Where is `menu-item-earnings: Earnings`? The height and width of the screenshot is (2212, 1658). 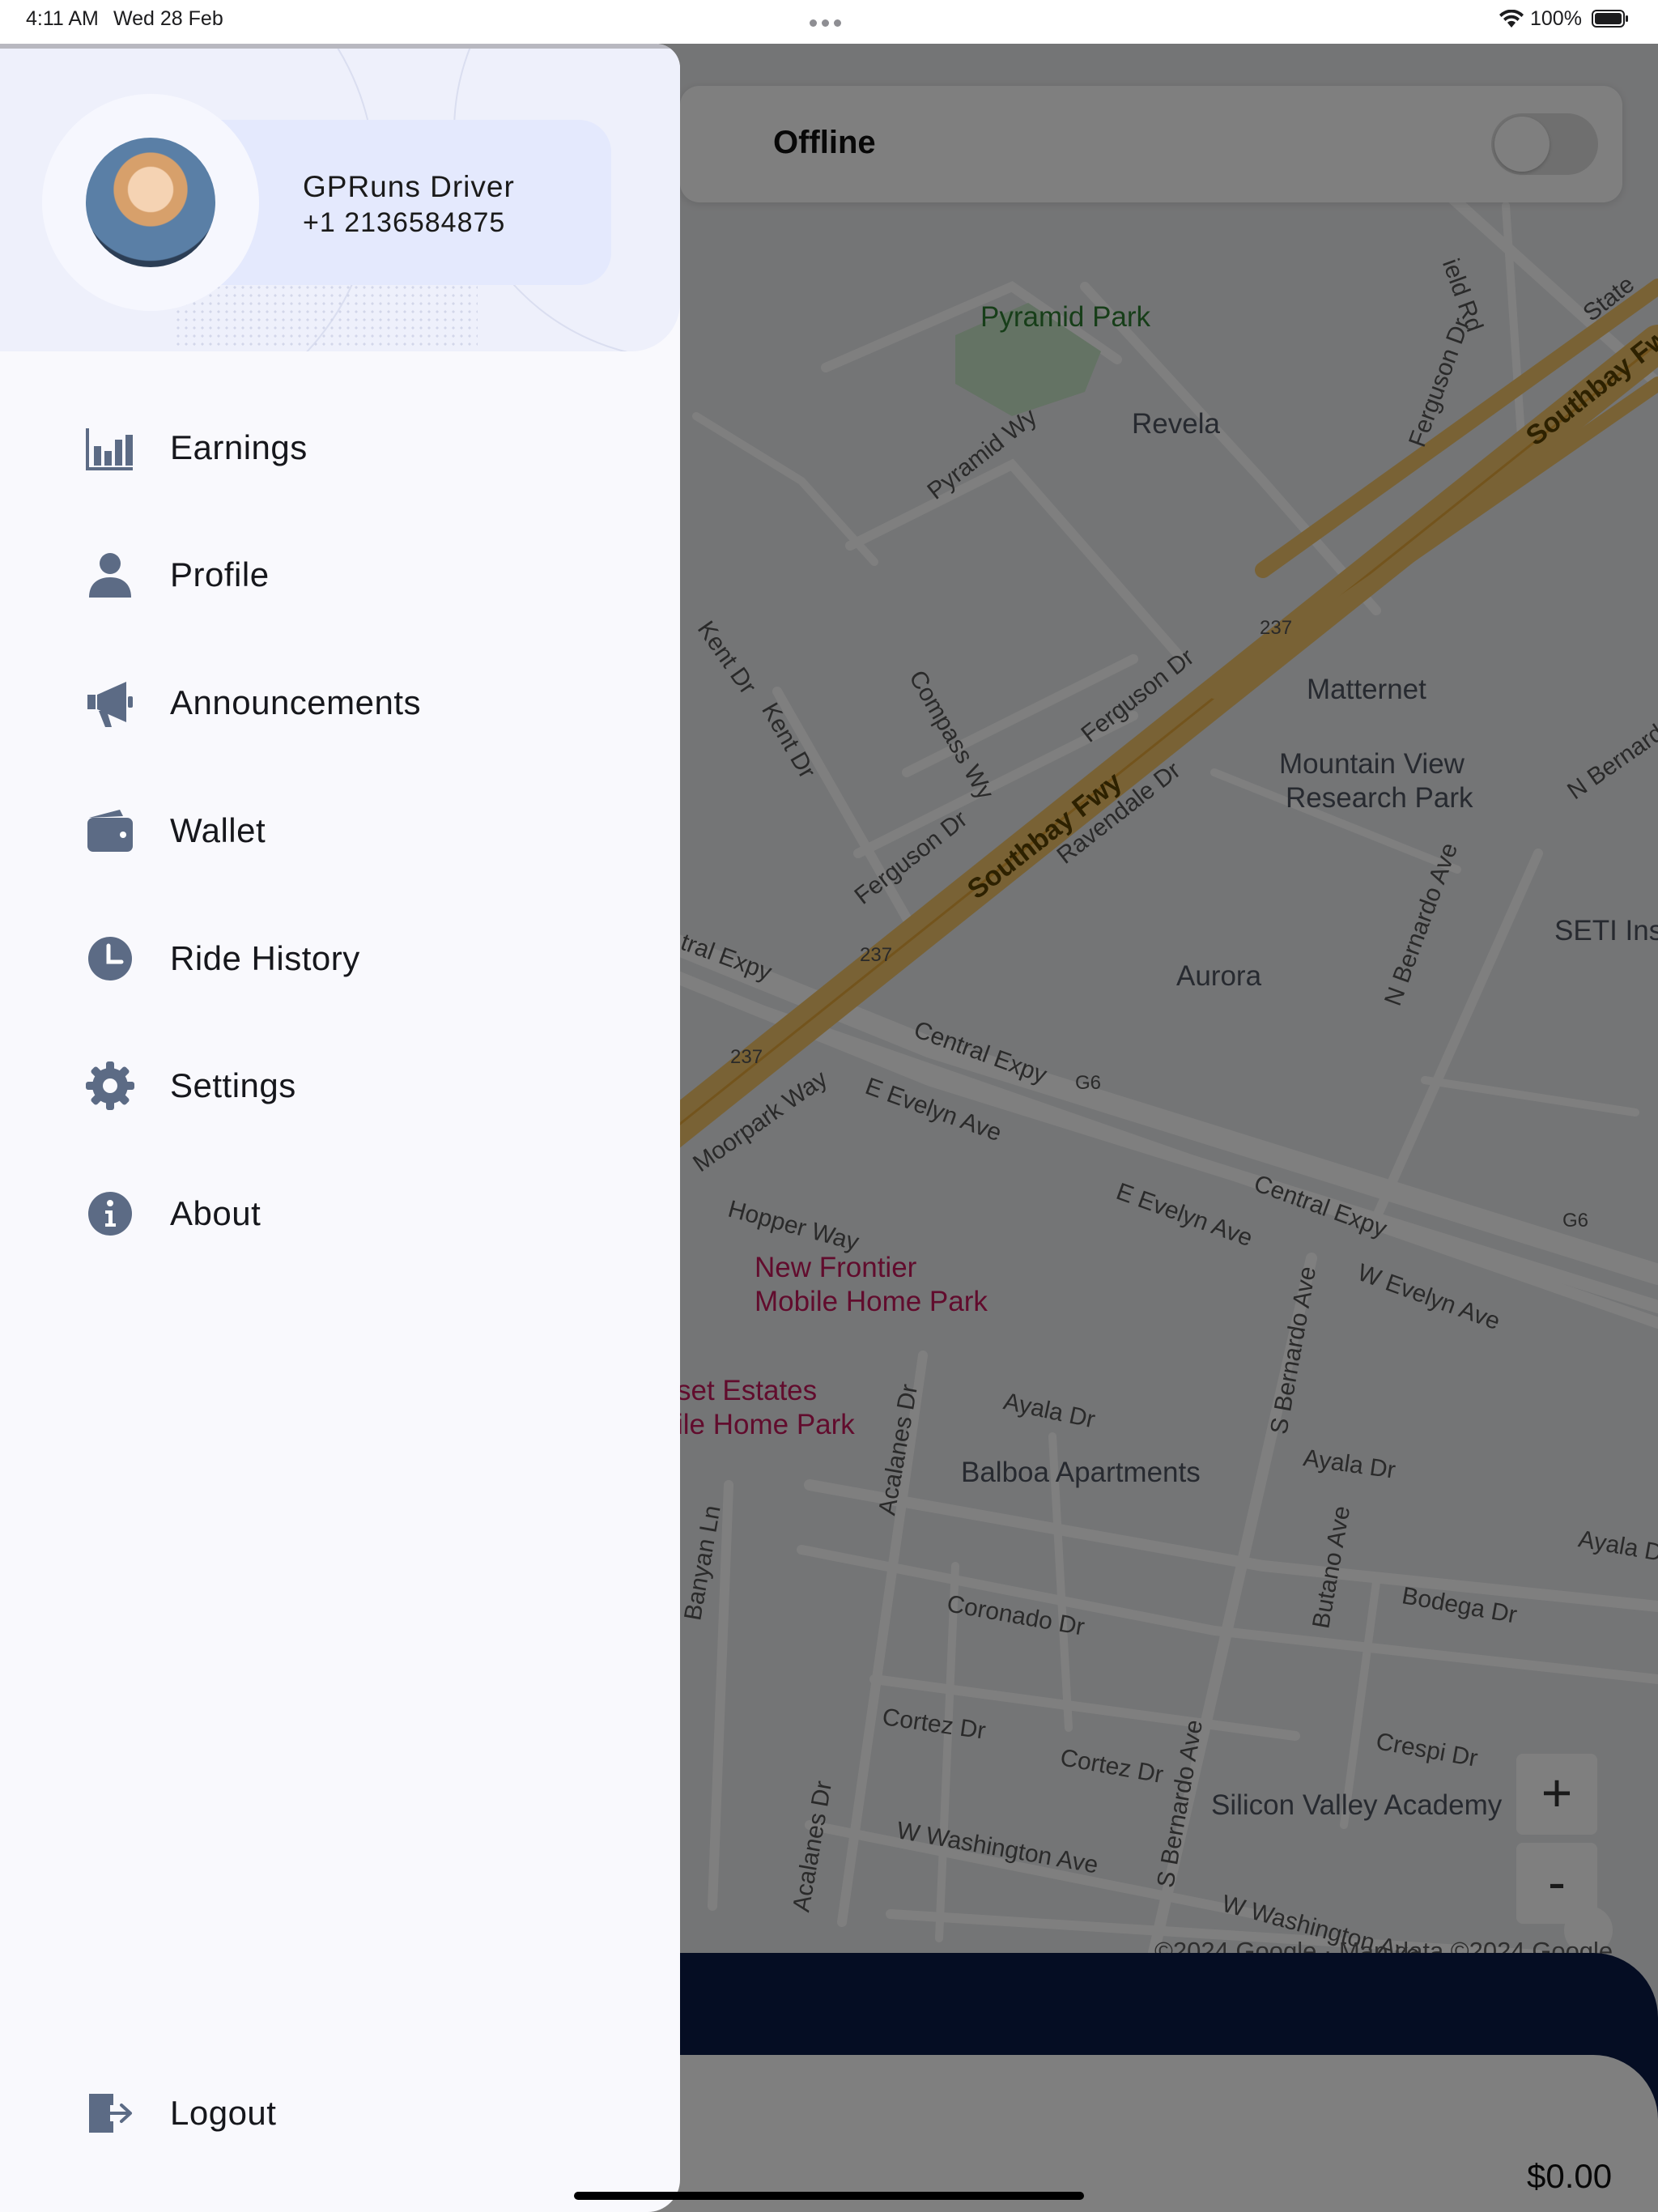
menu-item-earnings: Earnings is located at coordinates (340, 447).